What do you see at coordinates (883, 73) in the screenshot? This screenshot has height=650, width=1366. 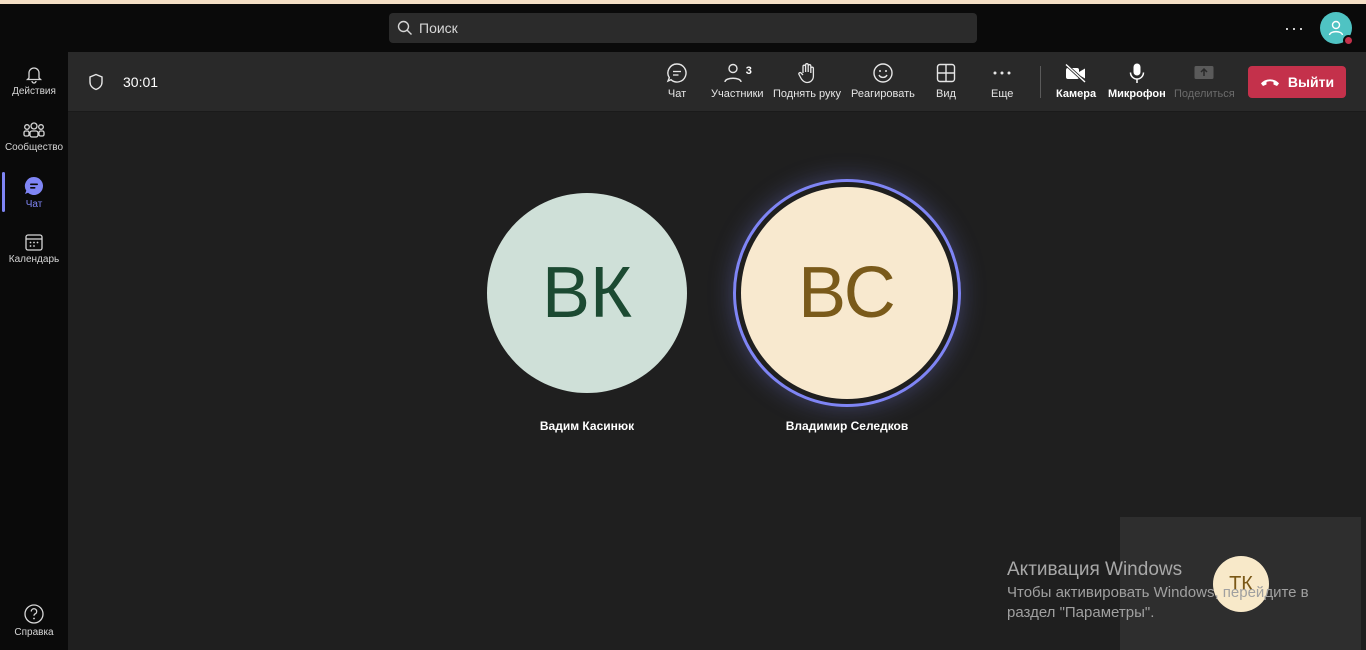 I see `smiley-icon` at bounding box center [883, 73].